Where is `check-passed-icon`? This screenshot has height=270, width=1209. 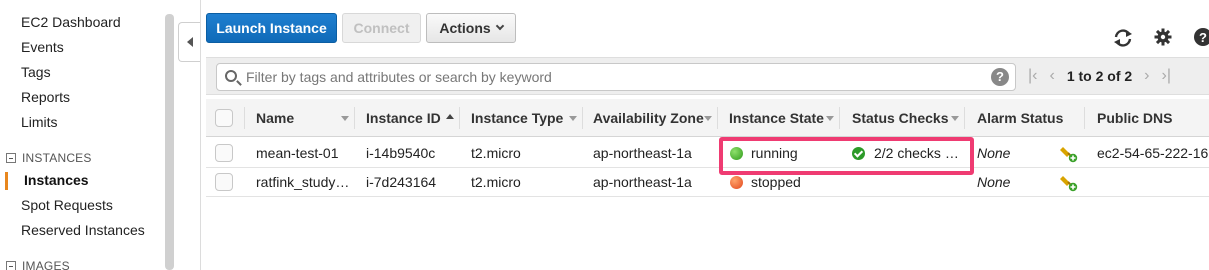
check-passed-icon is located at coordinates (858, 153).